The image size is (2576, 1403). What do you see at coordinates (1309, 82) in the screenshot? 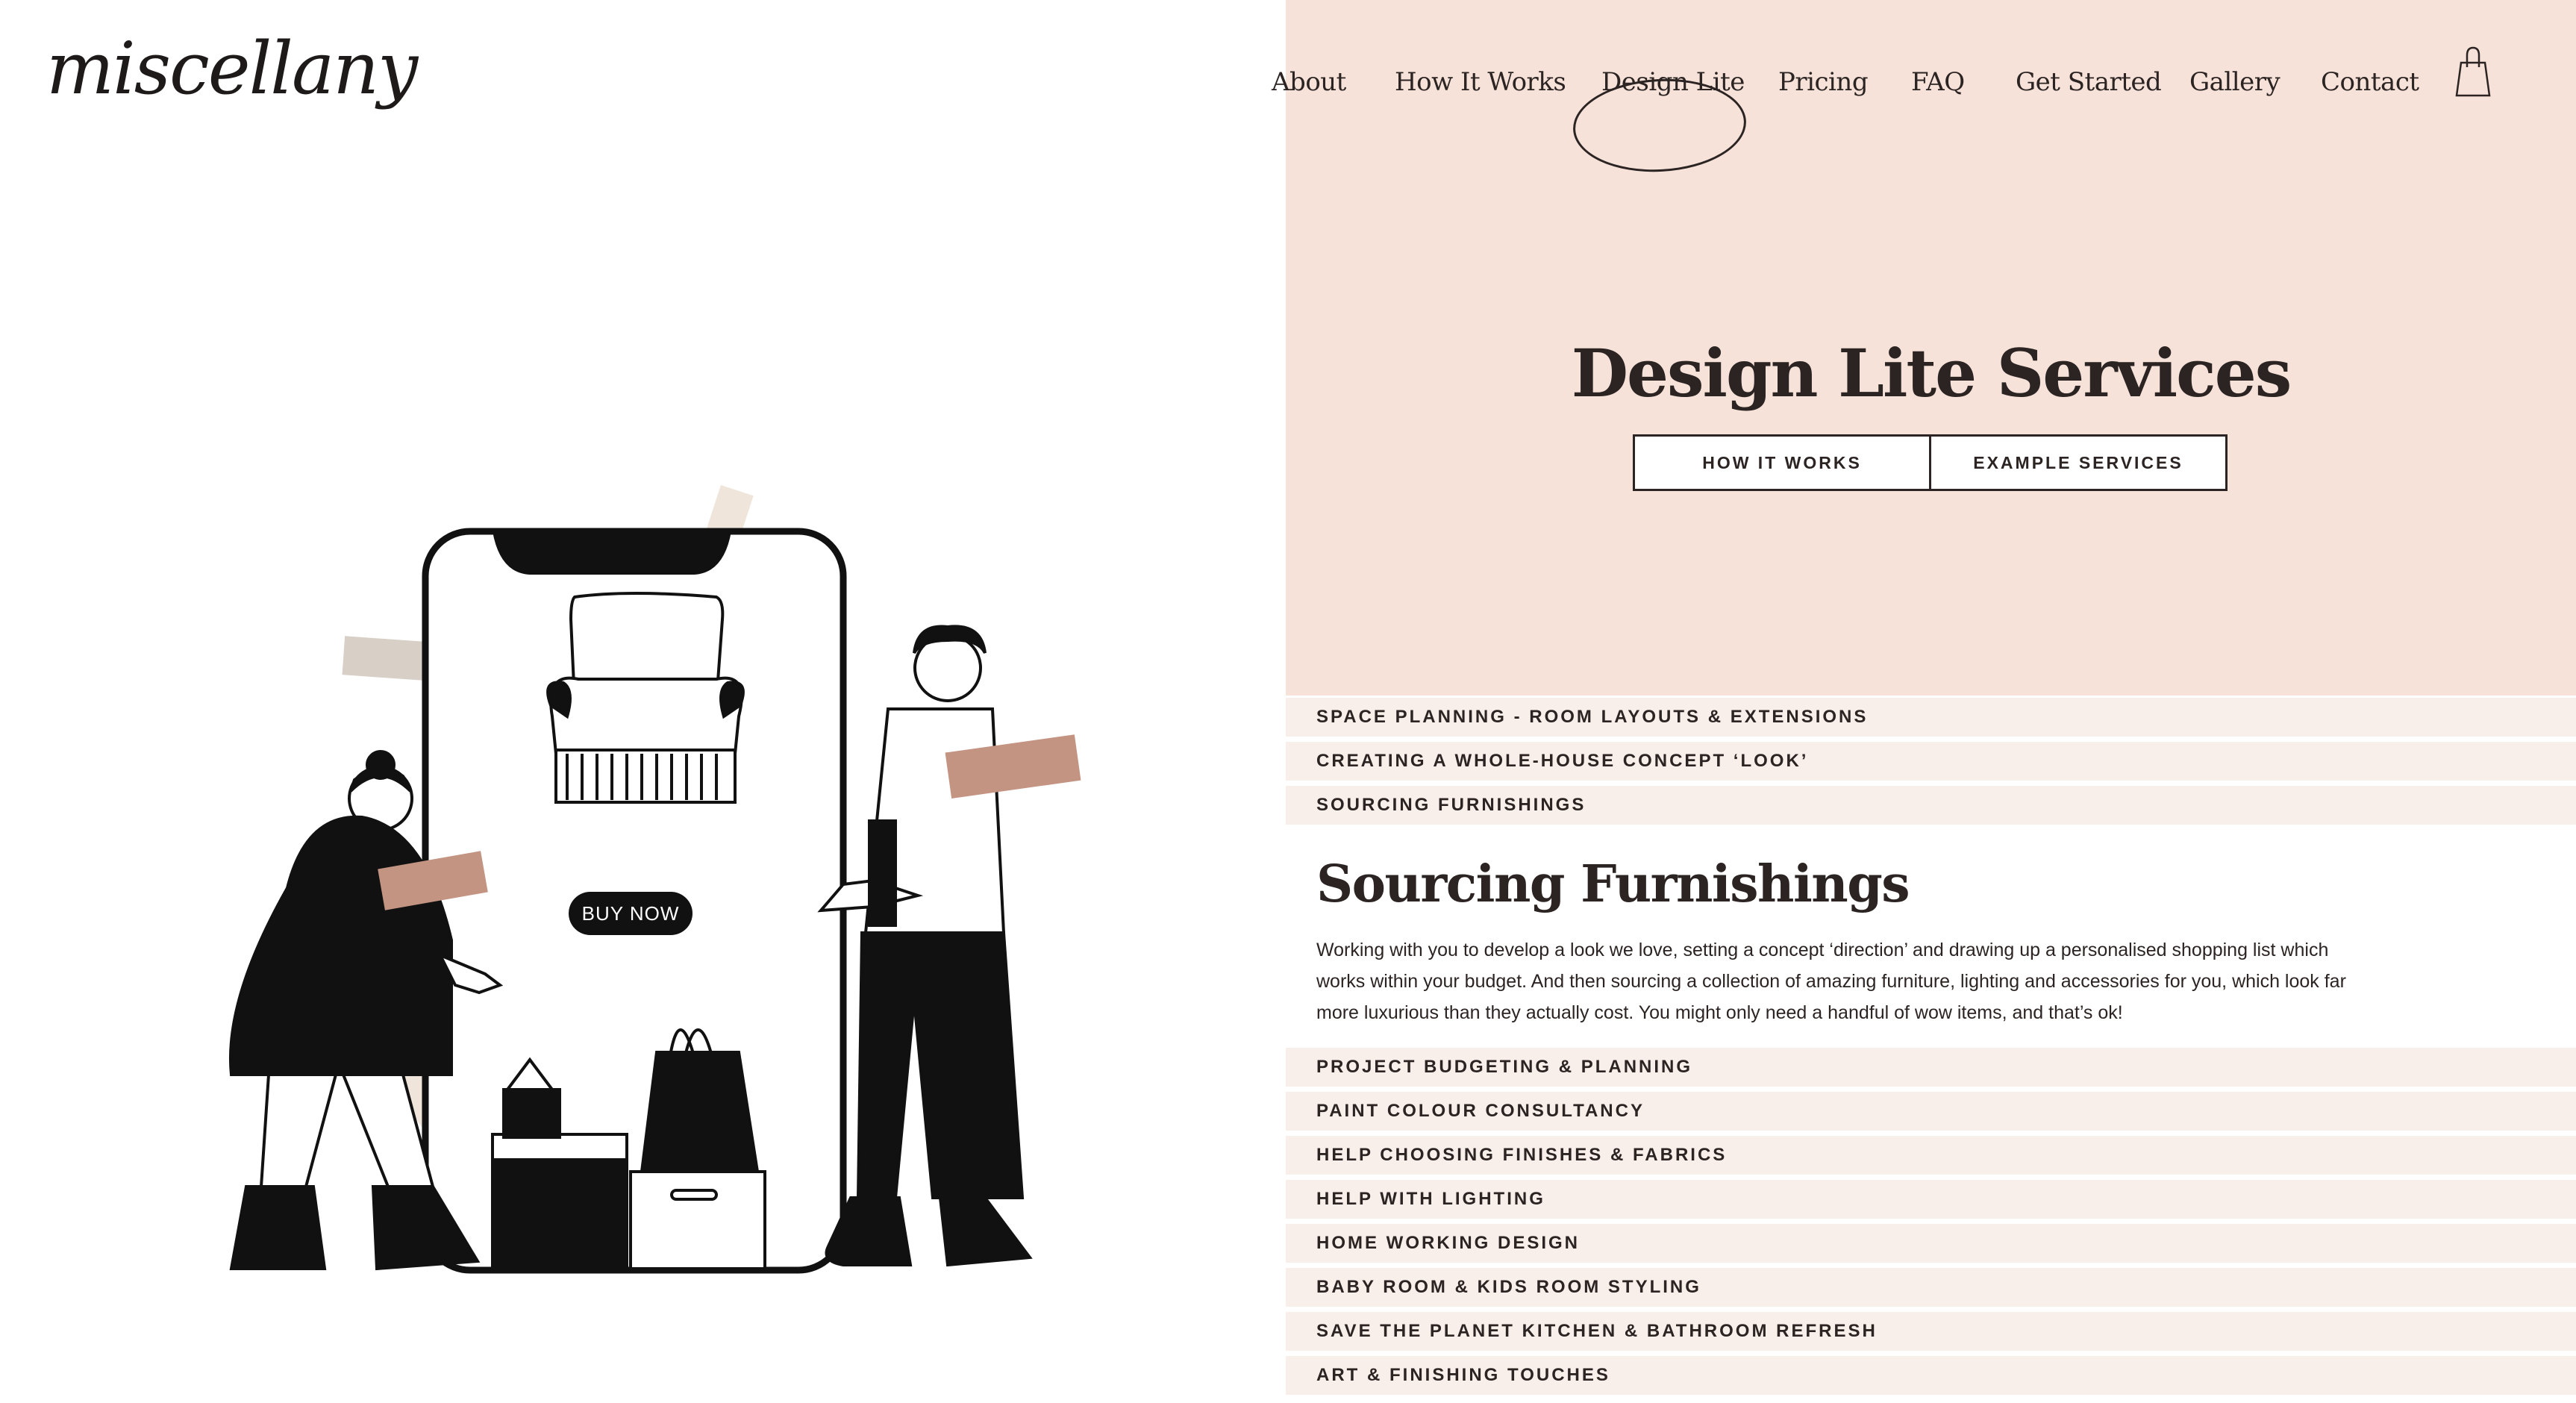
I see `nav-item-about: About` at bounding box center [1309, 82].